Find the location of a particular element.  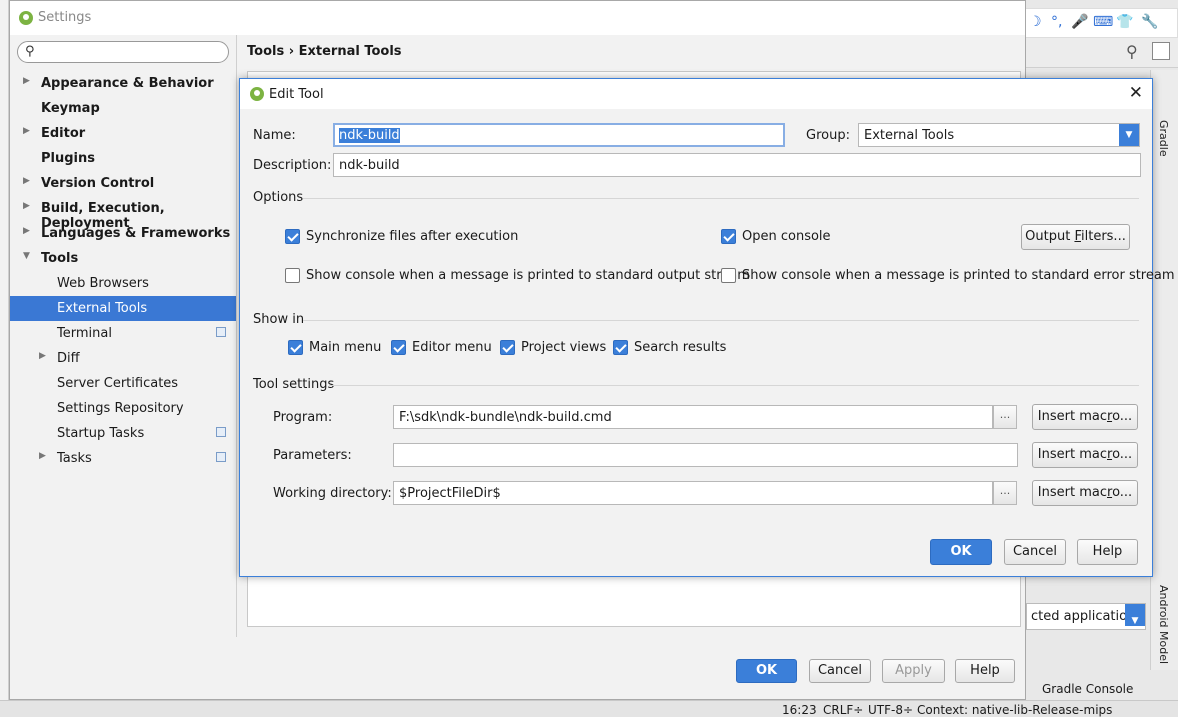

sync-files-label: Synchronize files after execution is located at coordinates (412, 236).